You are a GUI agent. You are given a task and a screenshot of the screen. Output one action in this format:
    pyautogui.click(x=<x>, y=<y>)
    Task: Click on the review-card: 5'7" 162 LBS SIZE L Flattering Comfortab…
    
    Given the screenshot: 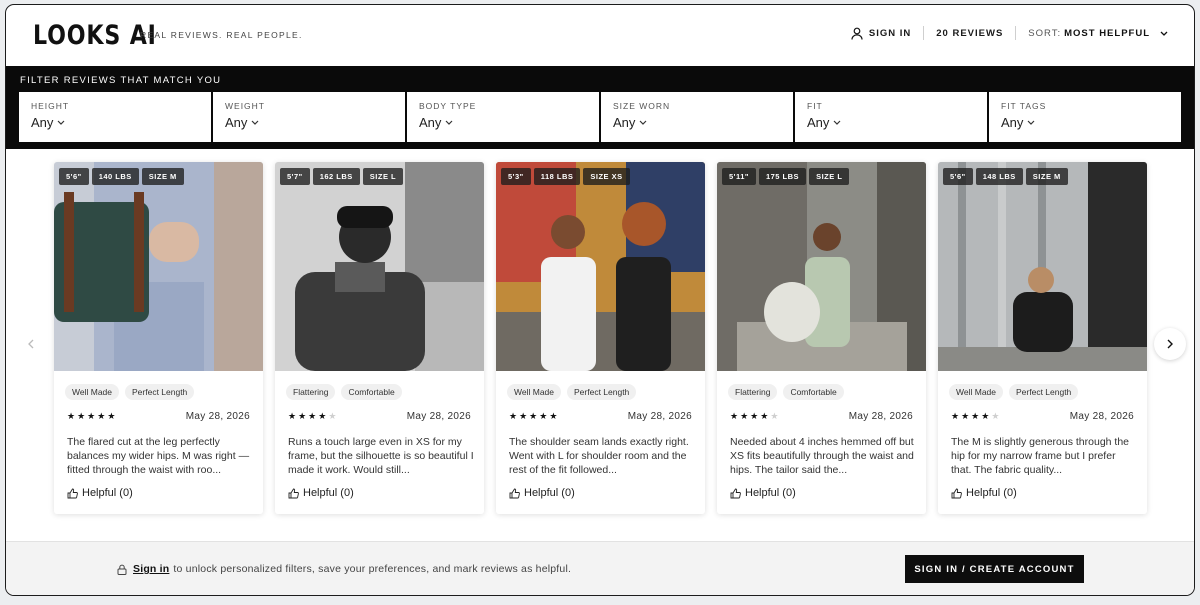 What is the action you would take?
    pyautogui.click(x=379, y=338)
    